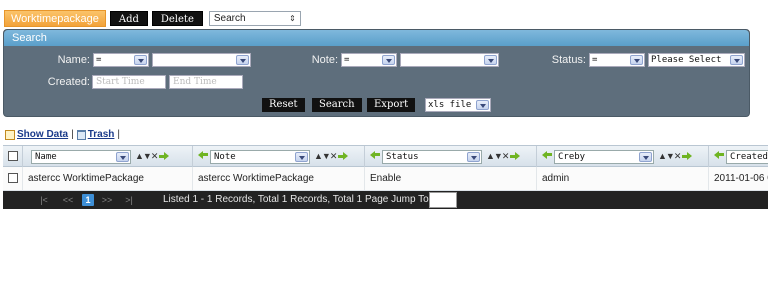 This screenshot has height=288, width=768. I want to click on add-button: Add, so click(128, 18).